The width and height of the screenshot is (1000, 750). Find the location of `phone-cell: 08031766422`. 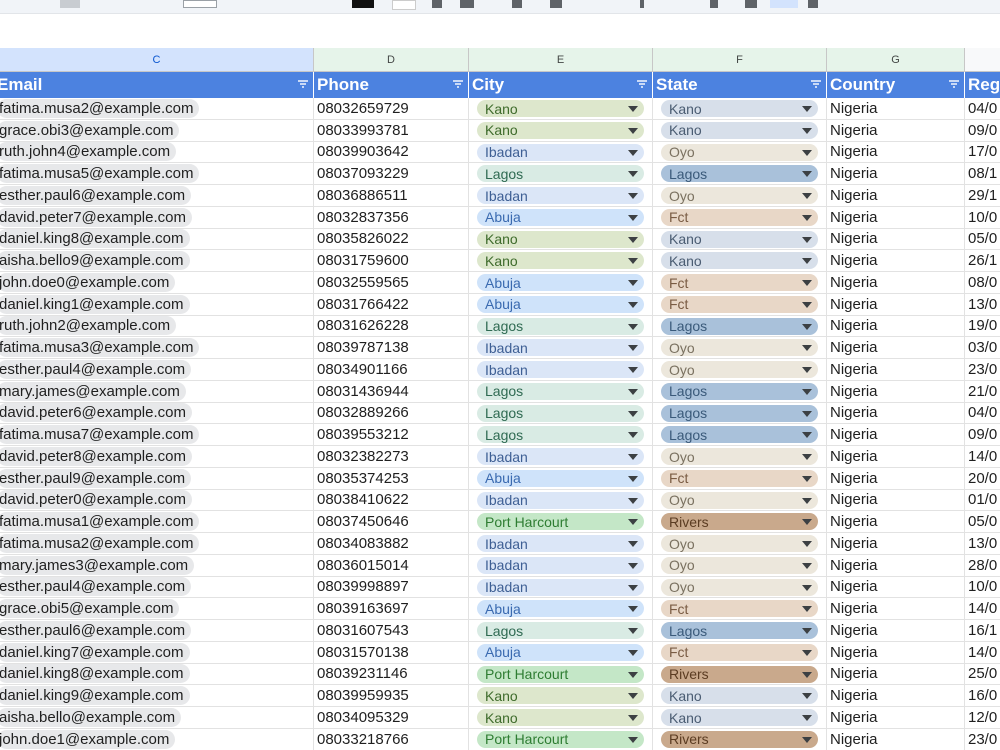

phone-cell: 08031766422 is located at coordinates (391, 304).